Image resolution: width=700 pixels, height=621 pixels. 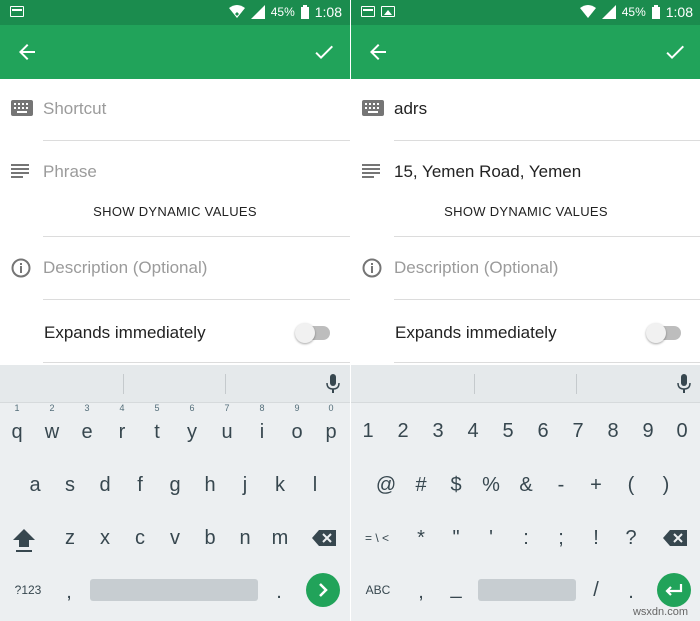 I want to click on key-ampersand: &, so click(x=526, y=485).